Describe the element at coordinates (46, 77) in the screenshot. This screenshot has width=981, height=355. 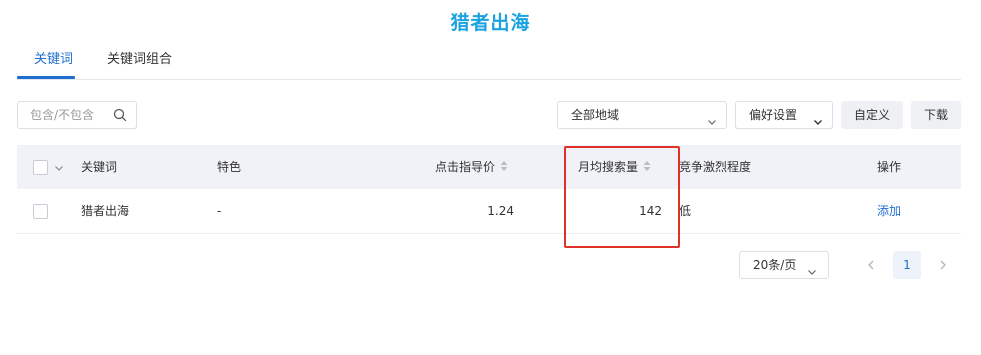
I see `active-tab-indicator` at that location.